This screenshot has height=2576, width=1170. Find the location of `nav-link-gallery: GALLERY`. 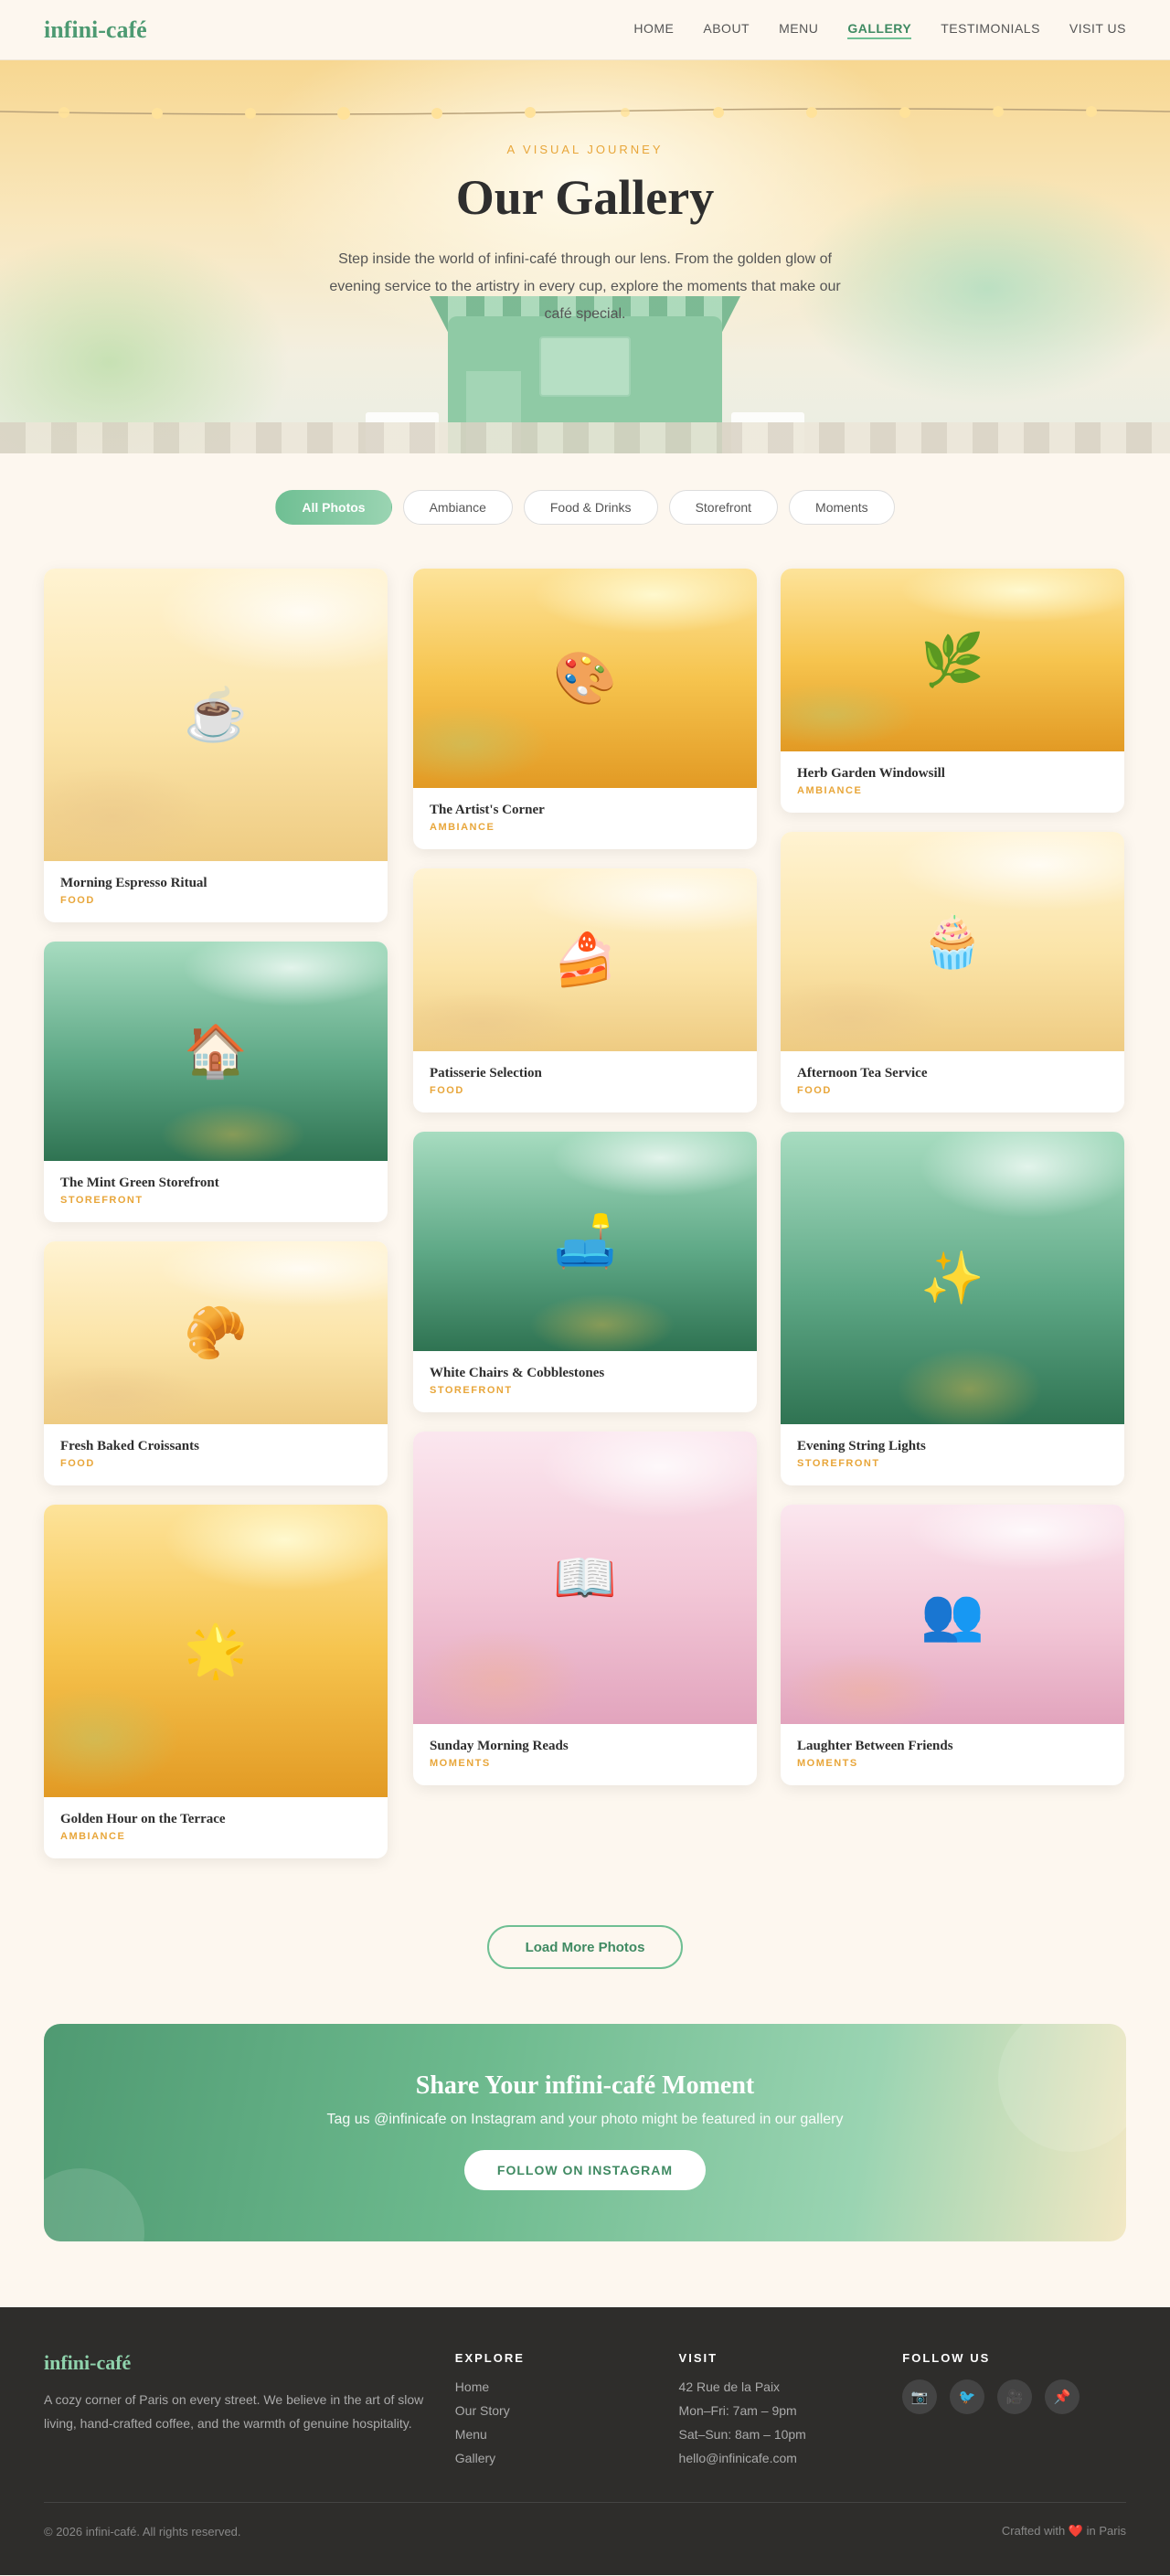

nav-link-gallery: GALLERY is located at coordinates (880, 30).